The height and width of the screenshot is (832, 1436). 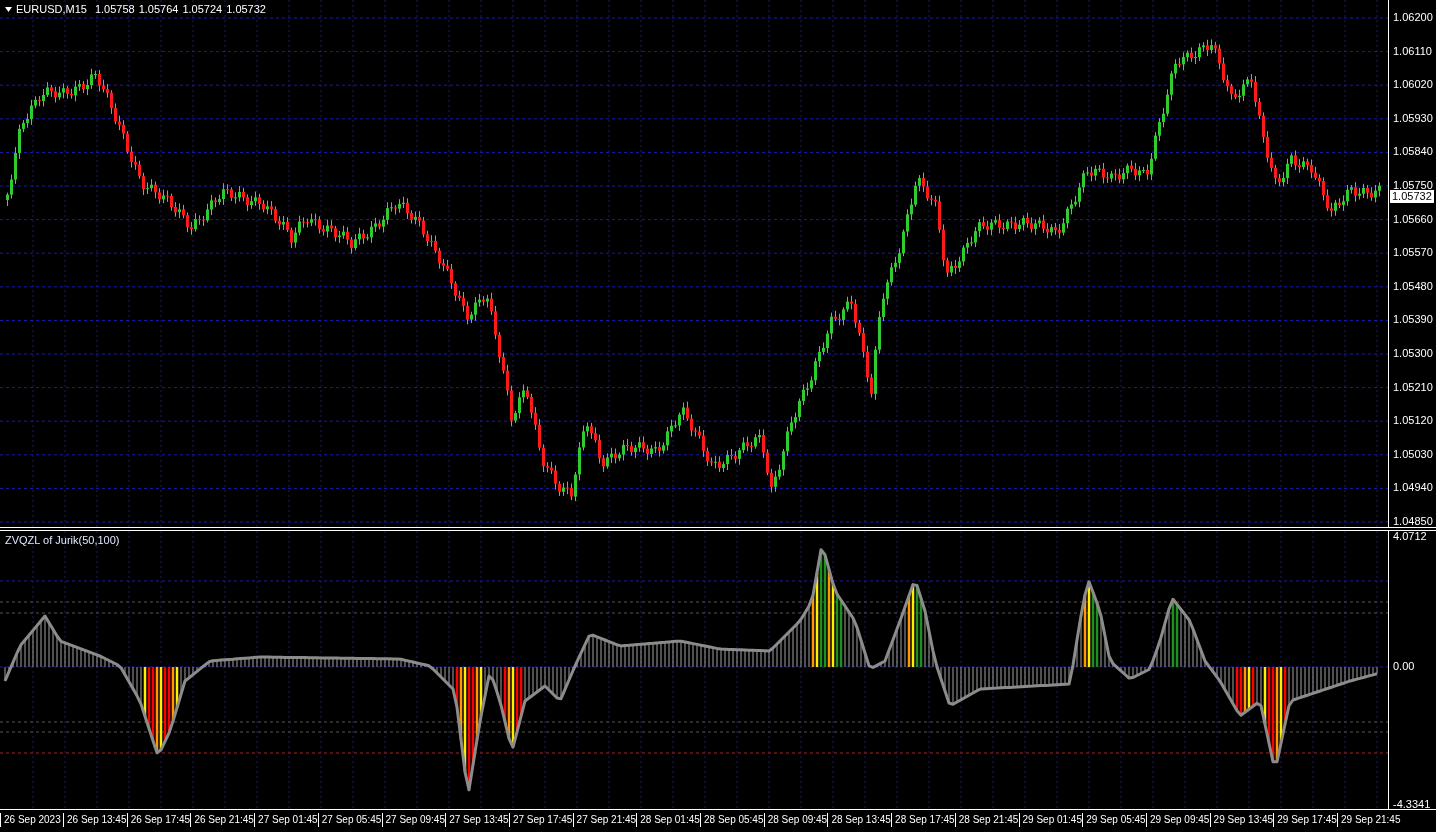 What do you see at coordinates (158, 9) in the screenshot?
I see `quote-value: 1.05764` at bounding box center [158, 9].